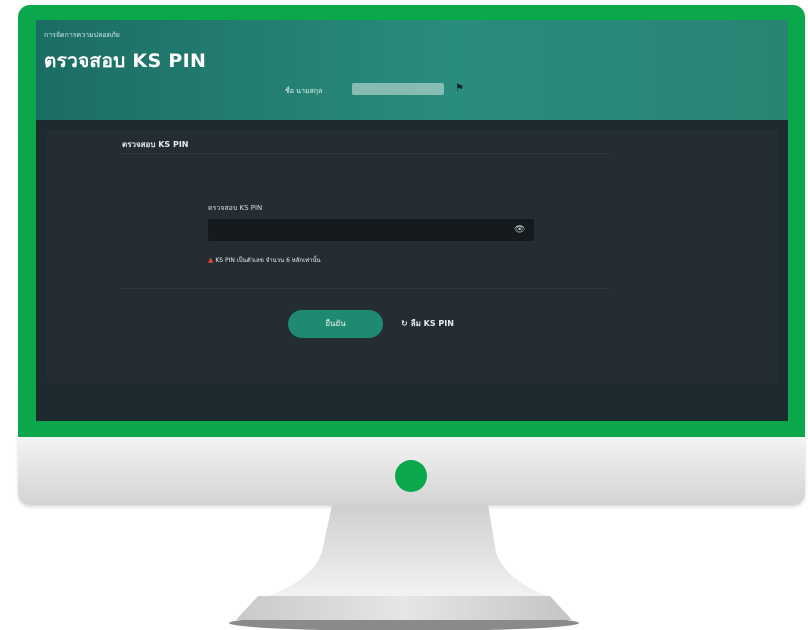  I want to click on refresh-icon: ↻, so click(404, 323).